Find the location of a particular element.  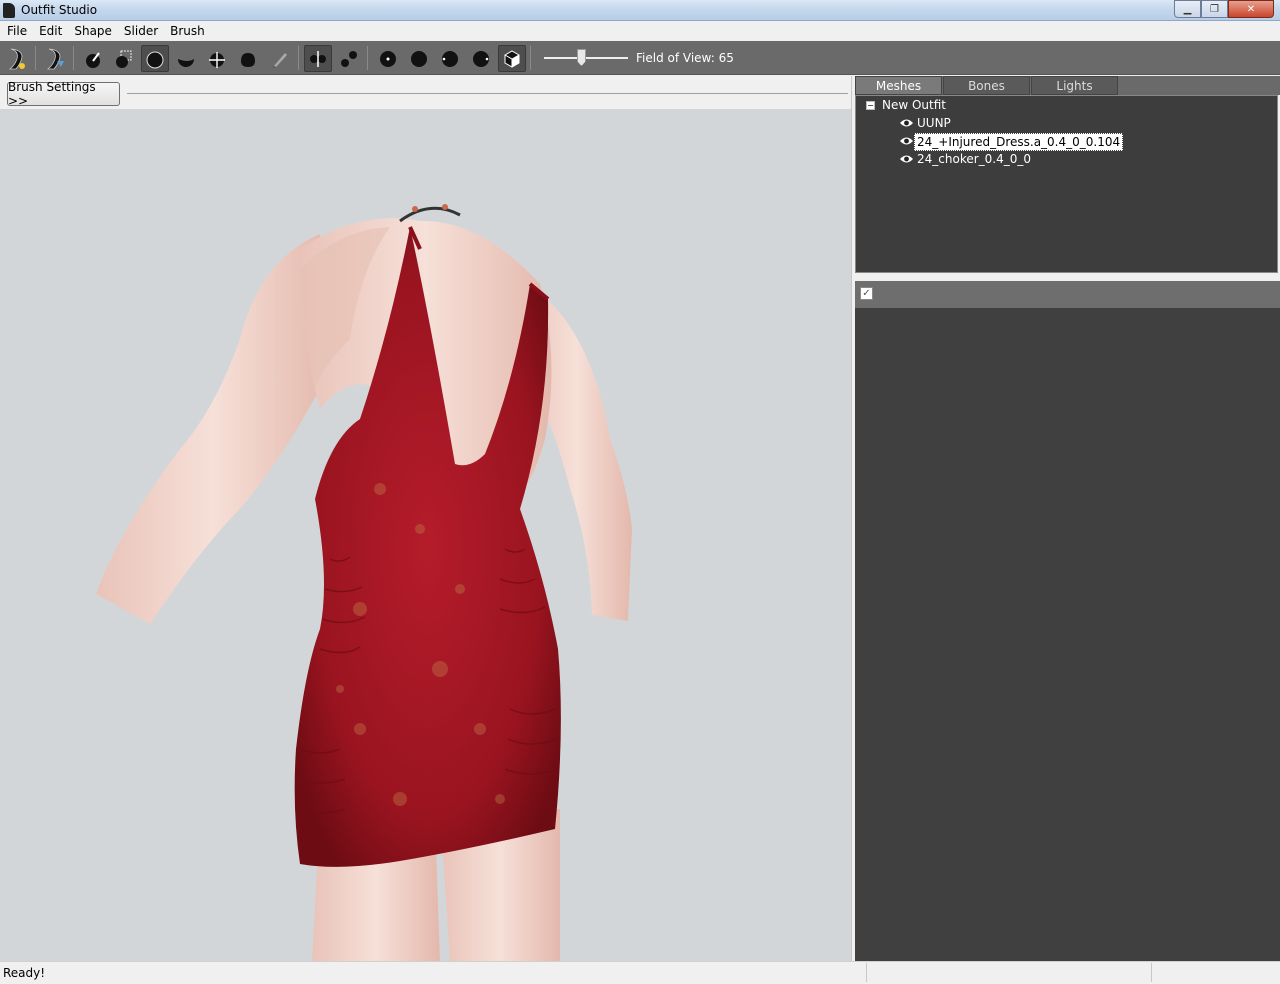

smooth-brush-button is located at coordinates (248, 58).